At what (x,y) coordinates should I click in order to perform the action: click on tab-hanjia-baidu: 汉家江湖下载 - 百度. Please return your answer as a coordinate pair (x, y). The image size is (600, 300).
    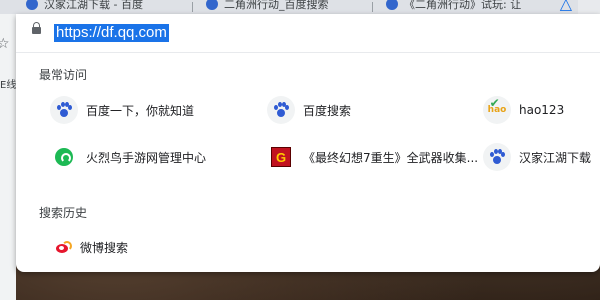
    Looking at the image, I should click on (84, 7).